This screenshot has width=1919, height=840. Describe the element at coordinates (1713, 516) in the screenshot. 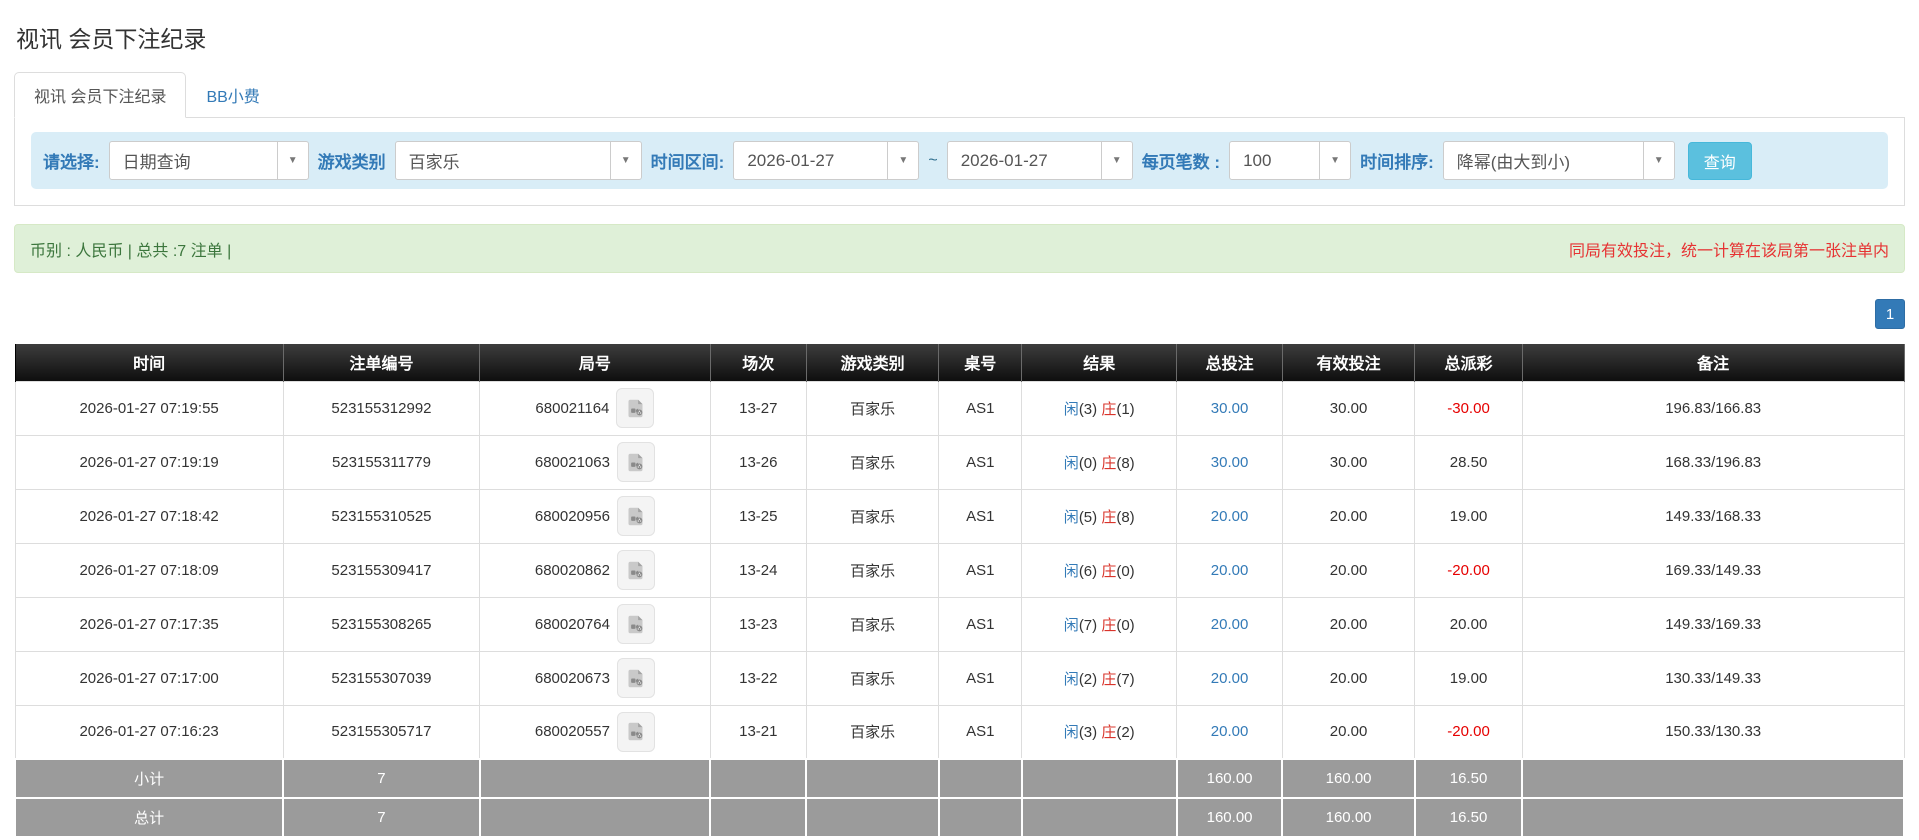

I see `cell-remark: 149.33/168.33` at that location.